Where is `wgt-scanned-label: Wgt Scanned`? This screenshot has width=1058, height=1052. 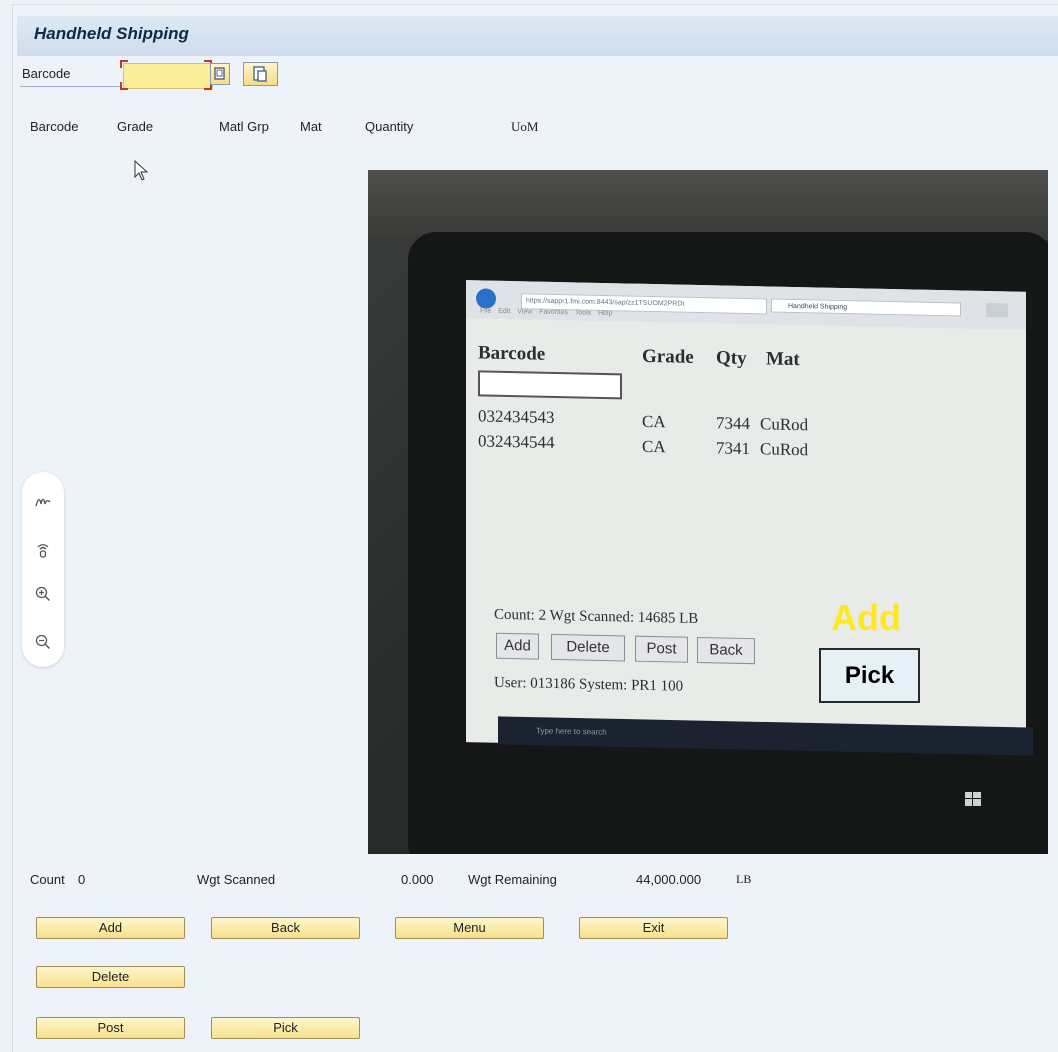 wgt-scanned-label: Wgt Scanned is located at coordinates (236, 879).